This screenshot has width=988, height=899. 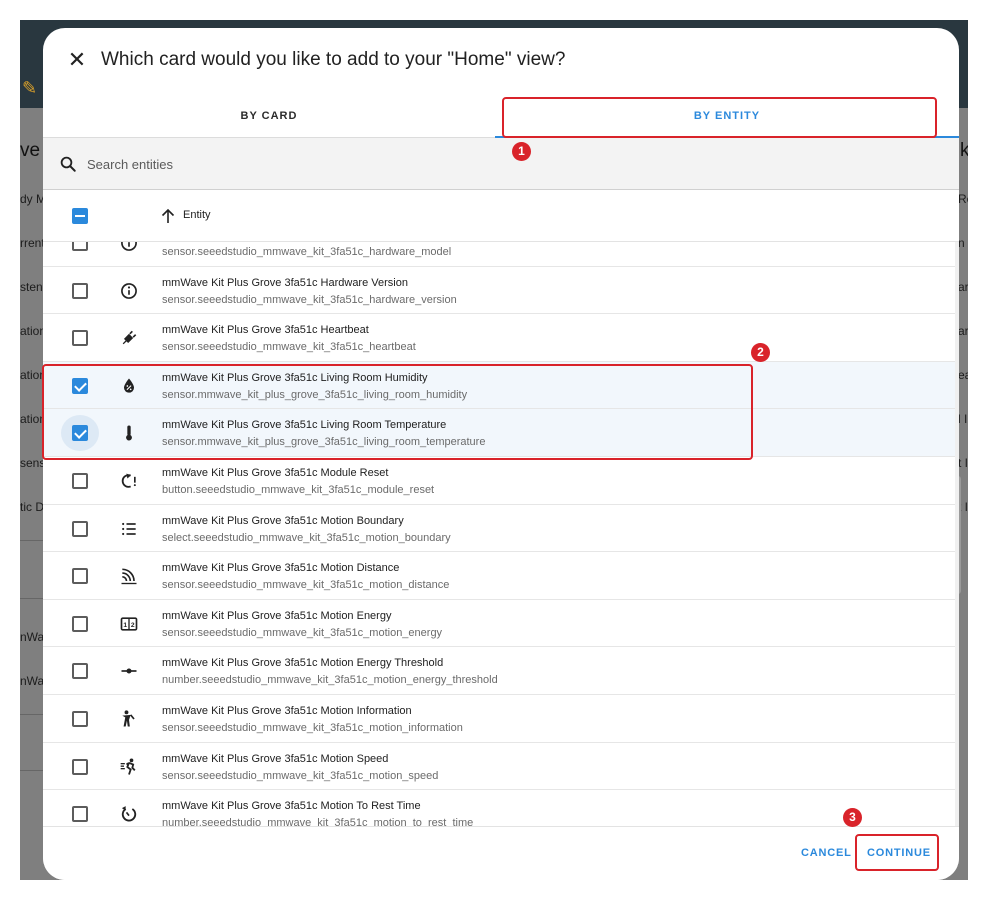 What do you see at coordinates (129, 814) in the screenshot?
I see `timer-icon` at bounding box center [129, 814].